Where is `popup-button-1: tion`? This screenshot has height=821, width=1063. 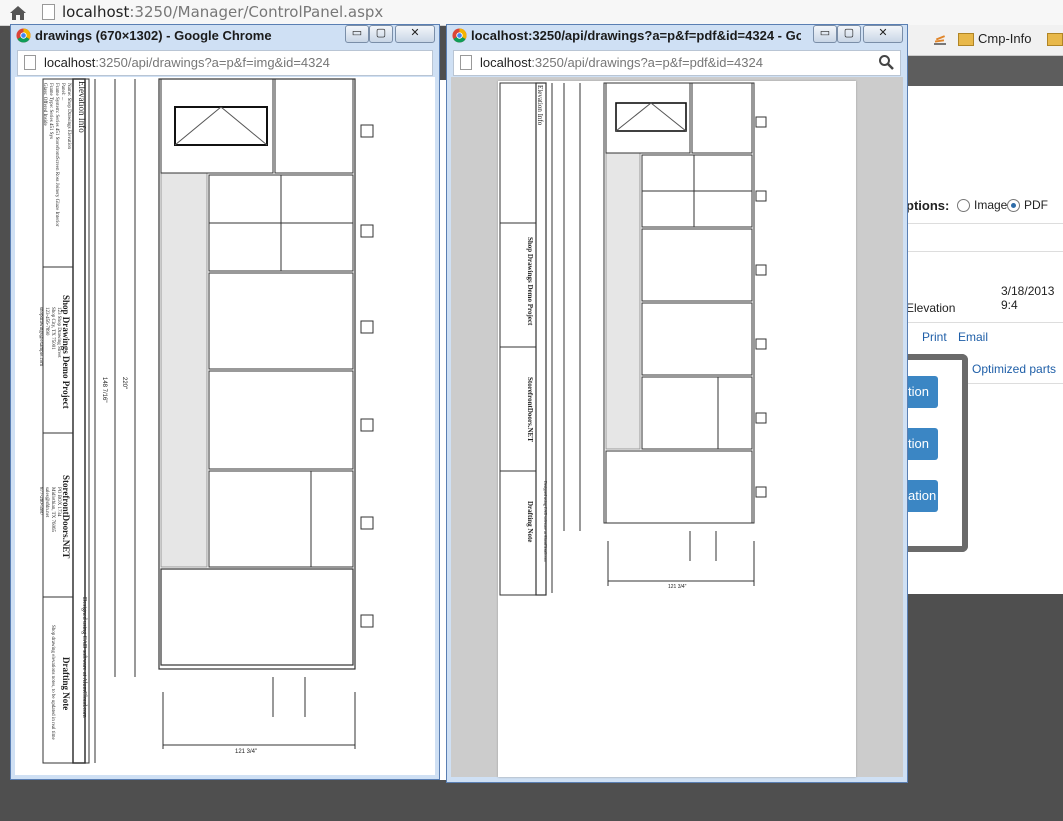
popup-button-1: tion is located at coordinates (922, 392).